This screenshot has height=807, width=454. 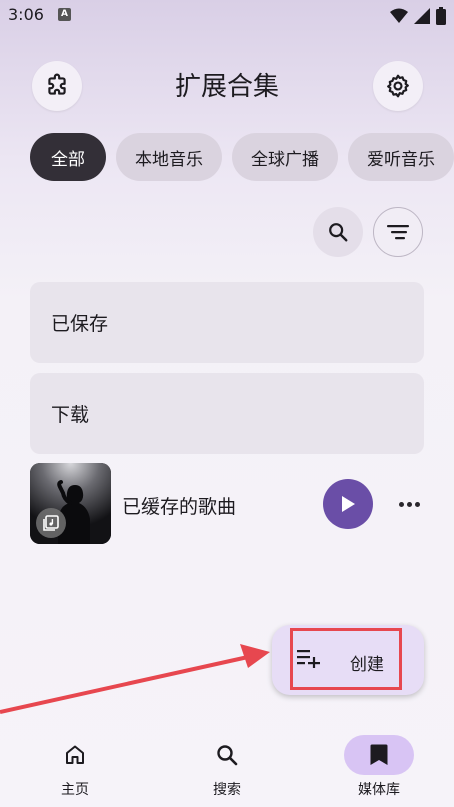 I want to click on sort-button, so click(x=398, y=232).